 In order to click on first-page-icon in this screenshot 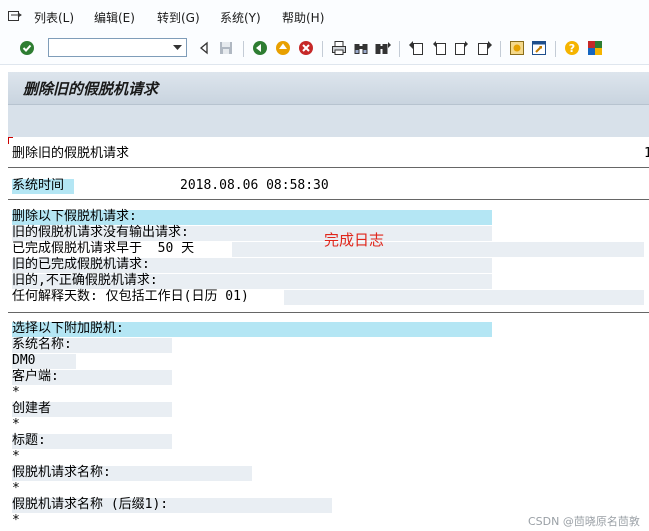, I will do `click(416, 48)`.